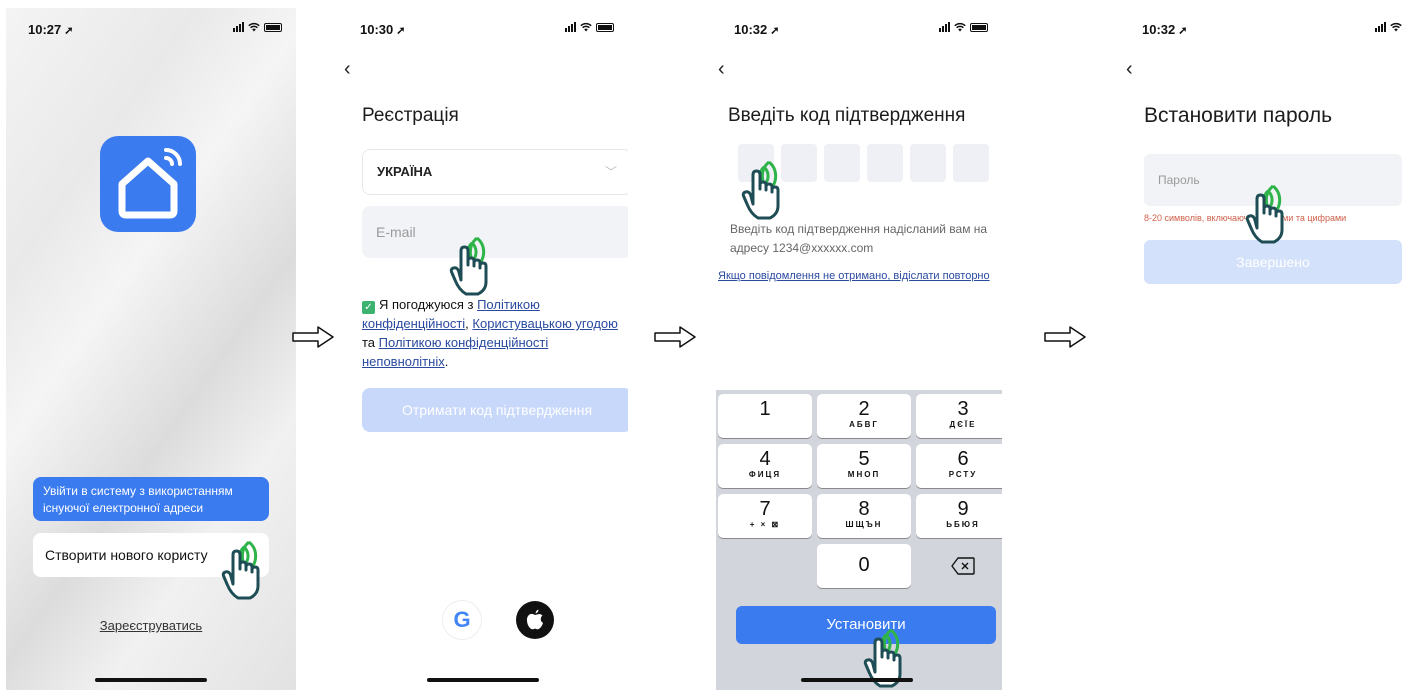  I want to click on key-backspace, so click(959, 566).